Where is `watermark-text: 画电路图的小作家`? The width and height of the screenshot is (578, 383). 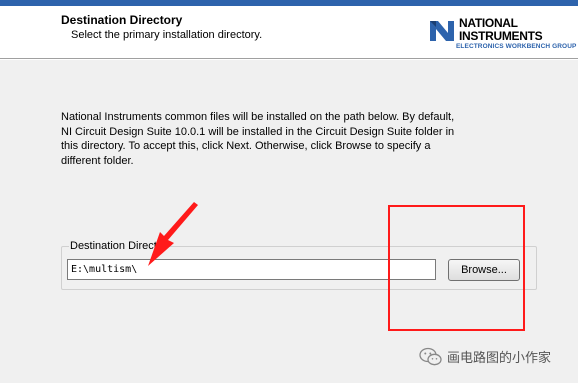
watermark-text: 画电路图的小作家 is located at coordinates (499, 358).